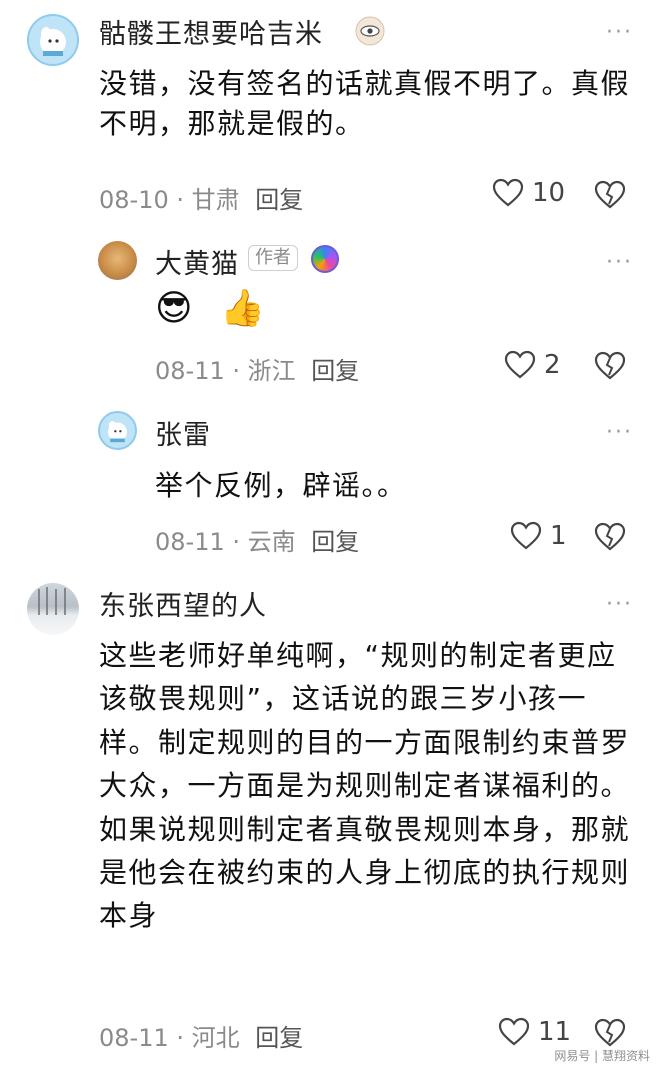 This screenshot has width=660, height=1070. I want to click on snow-forest-avatar-icon, so click(52, 601).